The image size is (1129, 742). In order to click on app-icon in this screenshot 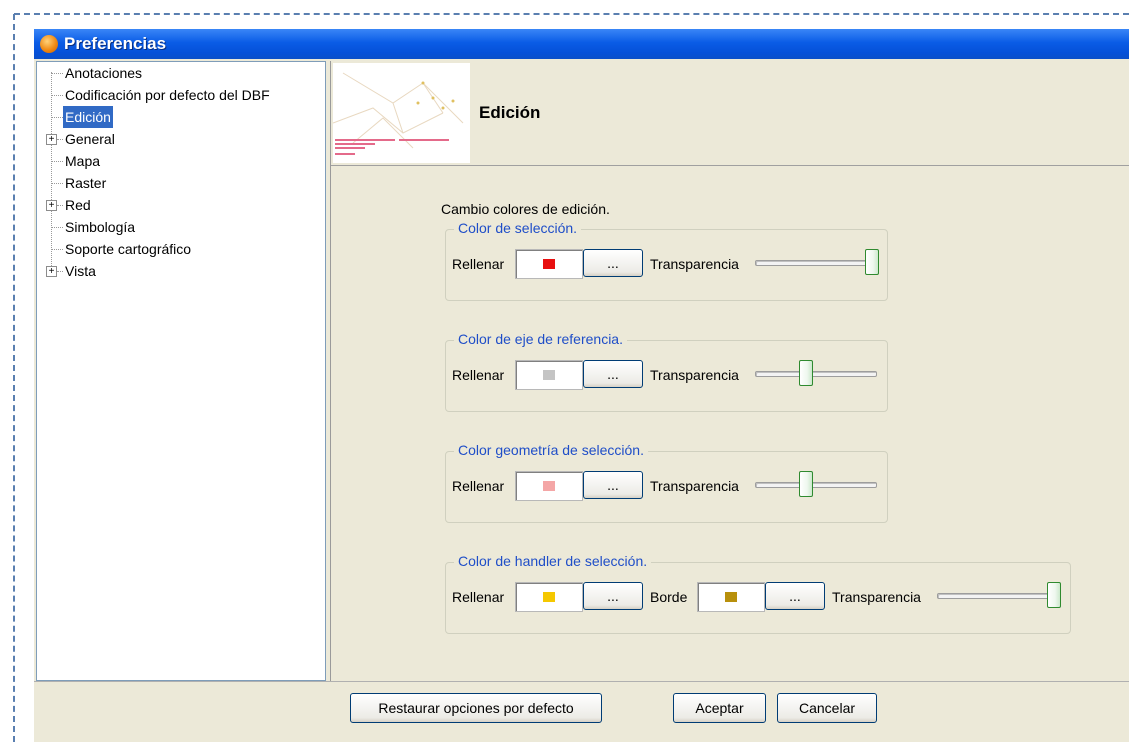, I will do `click(49, 44)`.